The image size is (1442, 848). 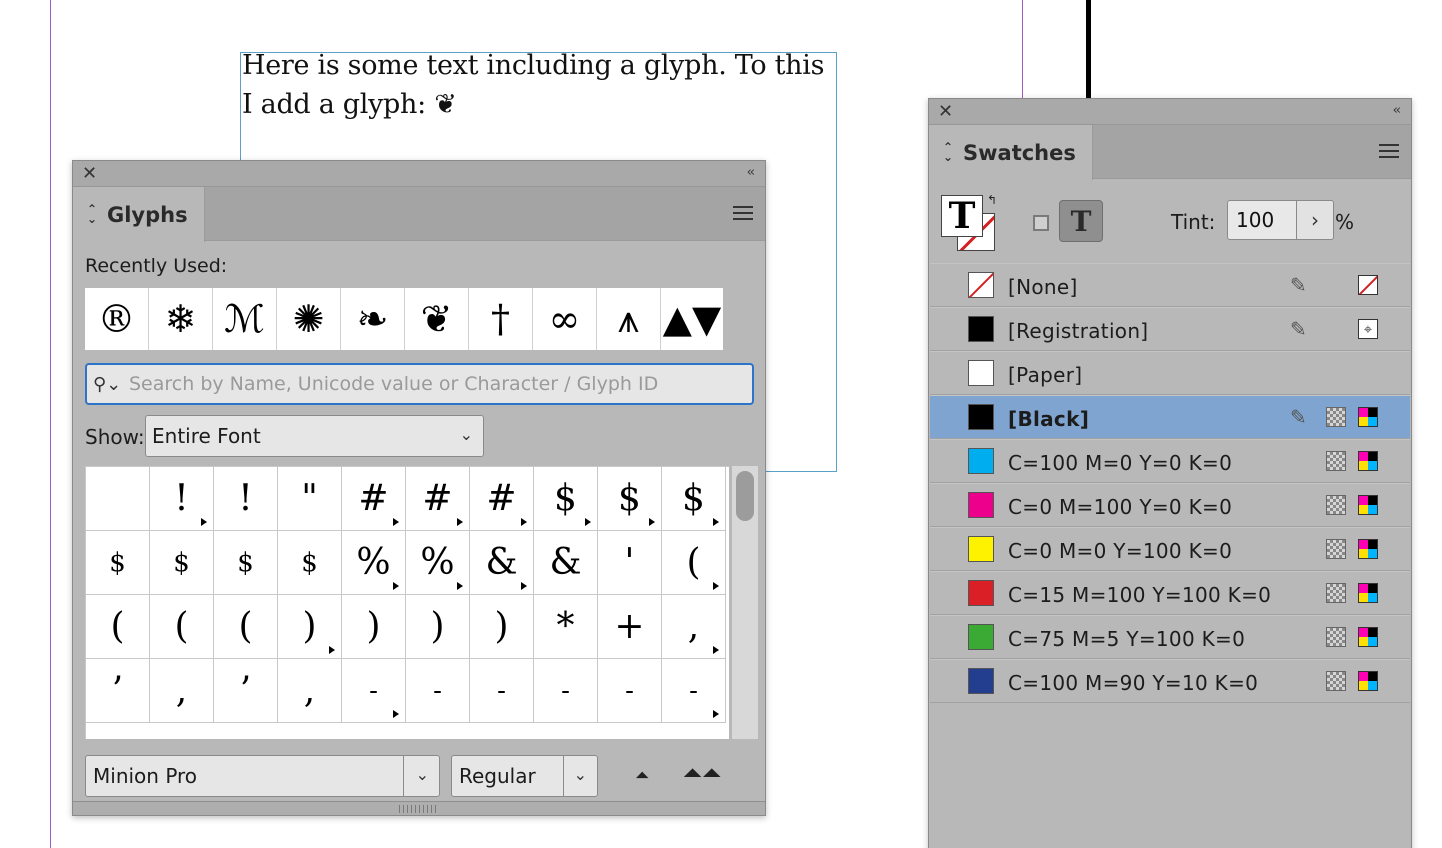 What do you see at coordinates (139, 214) in the screenshot?
I see `tab-glyphs: ⌃ ⌄ Glyphs` at bounding box center [139, 214].